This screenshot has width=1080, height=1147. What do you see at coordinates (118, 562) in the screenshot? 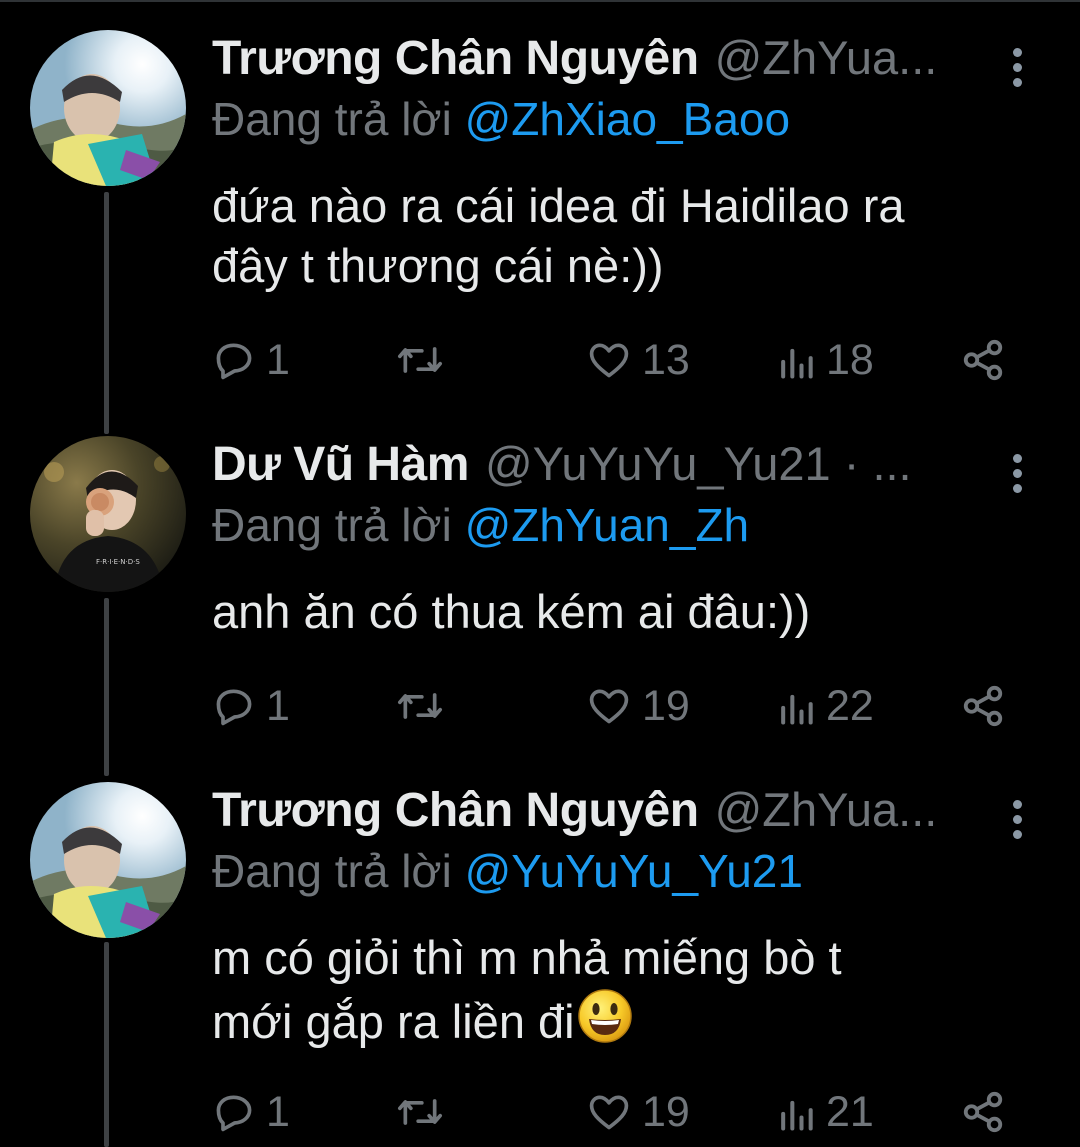
I see `svg-text: F·R·I·E·N·D·S` at bounding box center [118, 562].